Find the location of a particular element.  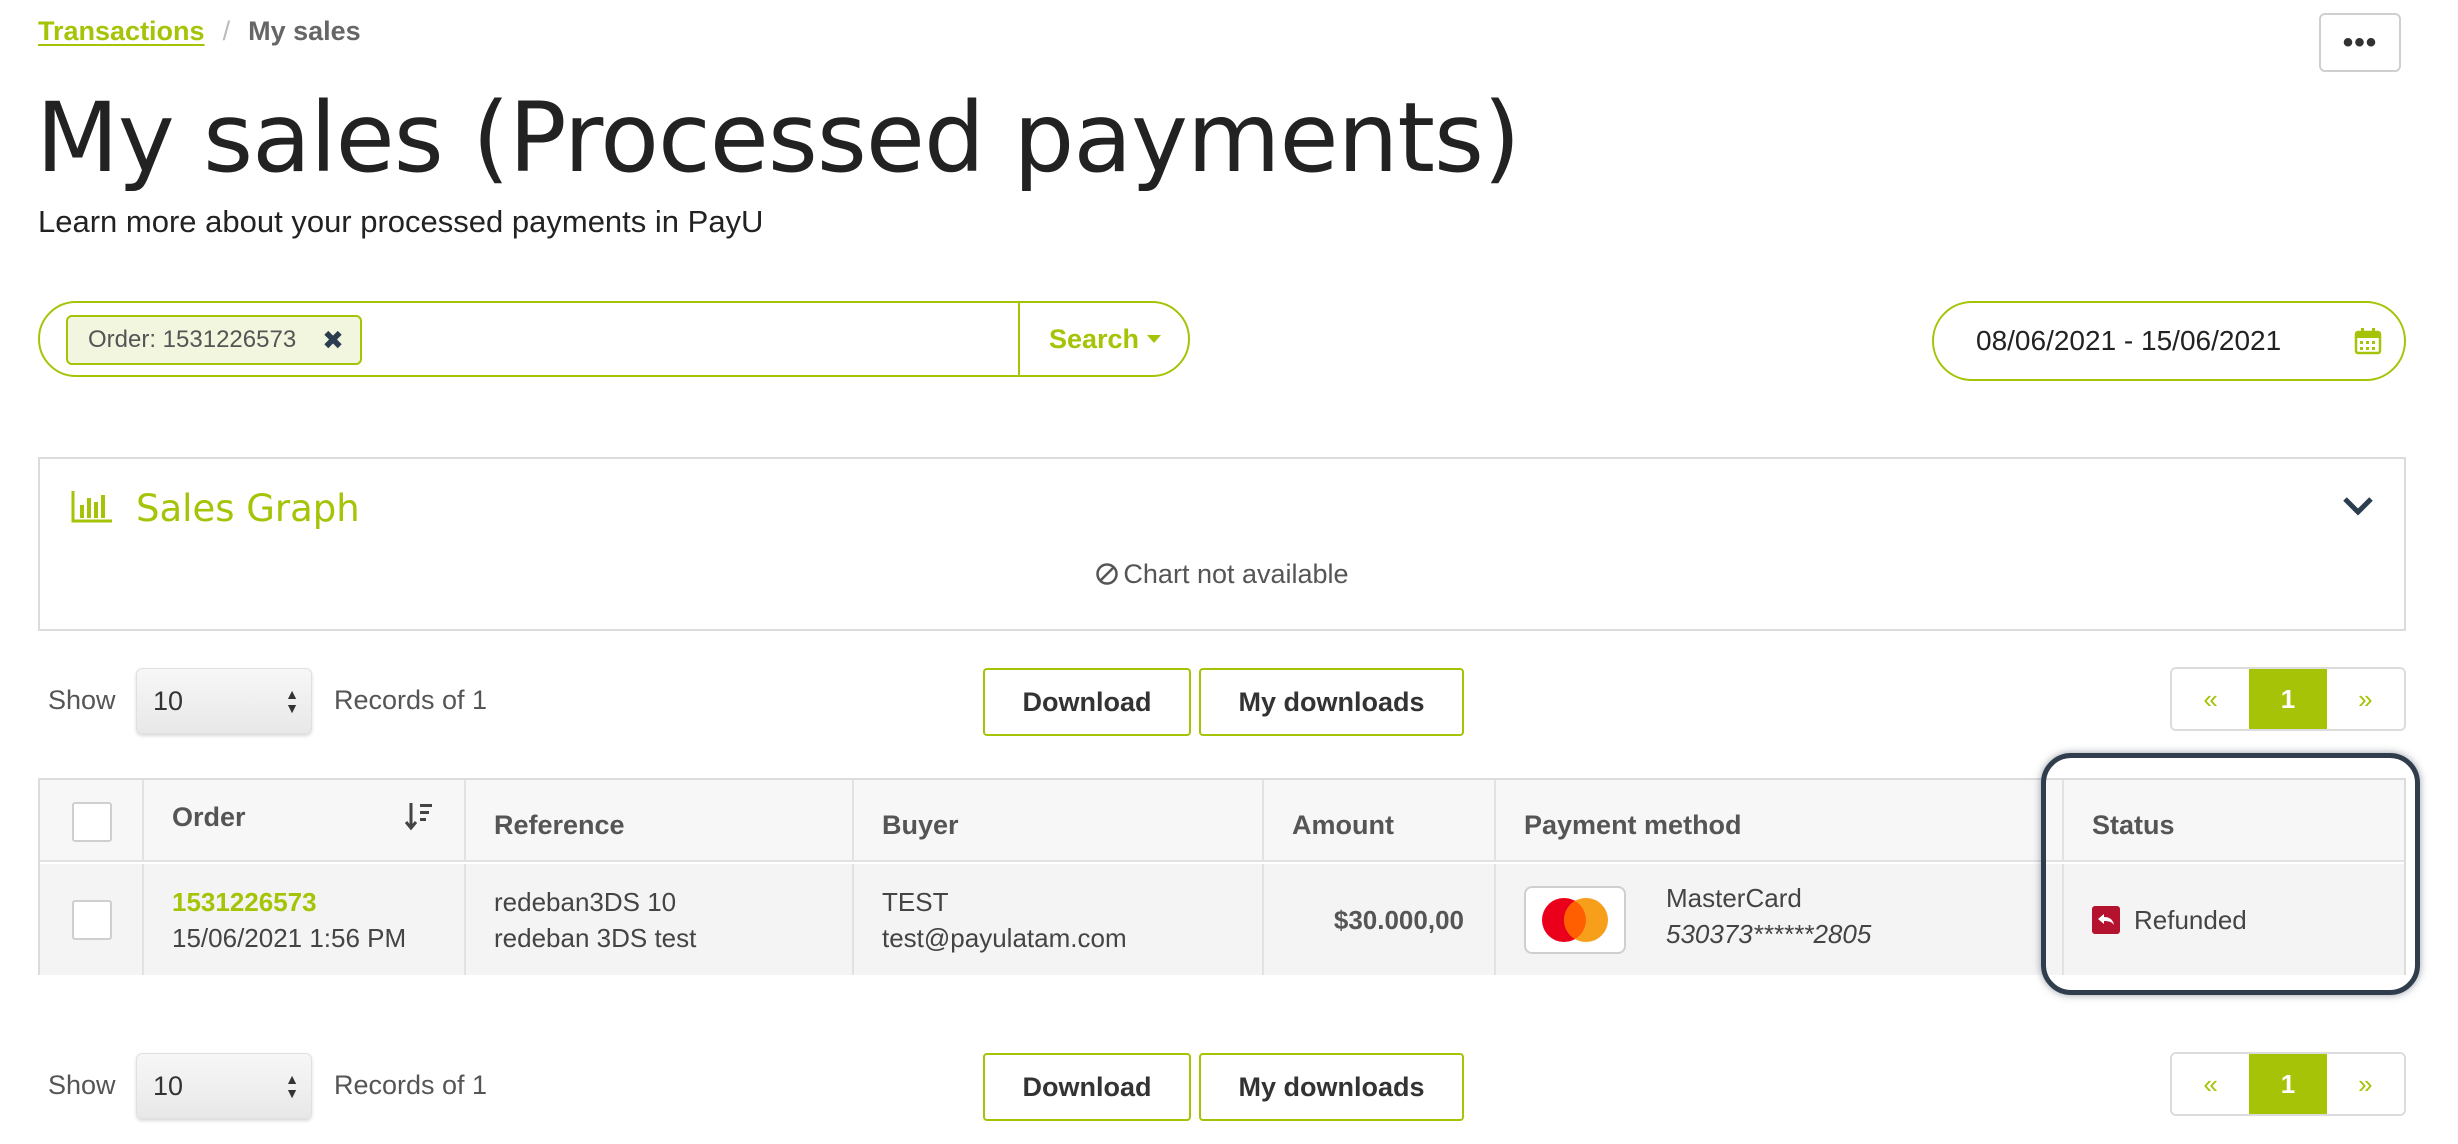

download-button: Download is located at coordinates (1087, 702).